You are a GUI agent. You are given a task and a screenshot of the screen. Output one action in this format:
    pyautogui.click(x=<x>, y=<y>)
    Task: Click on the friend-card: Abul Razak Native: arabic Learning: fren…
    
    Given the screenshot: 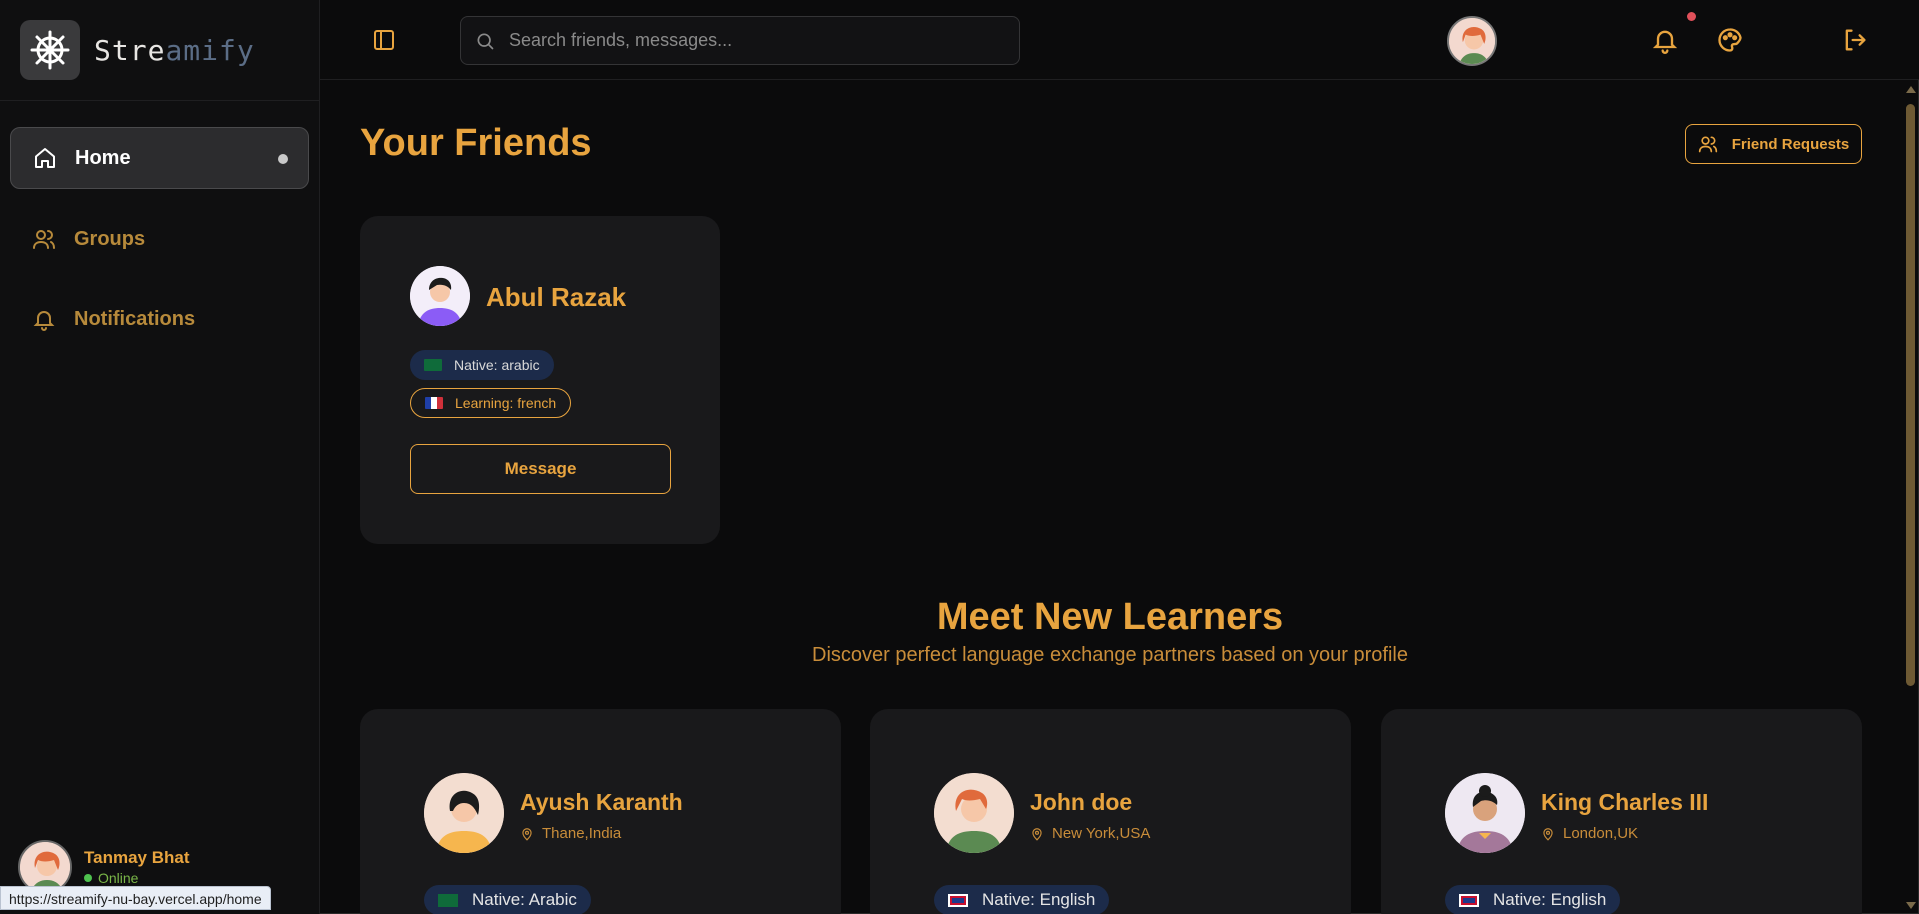 What is the action you would take?
    pyautogui.click(x=540, y=380)
    